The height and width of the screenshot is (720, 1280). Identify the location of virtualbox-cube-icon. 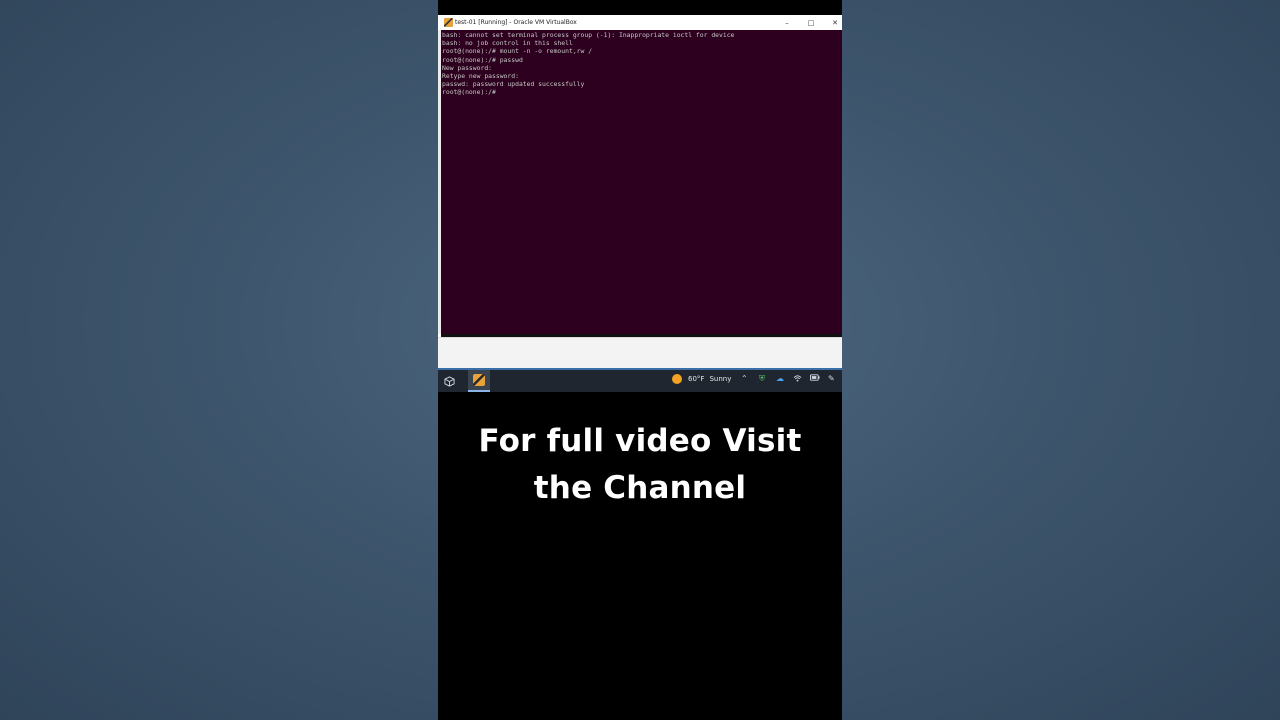
(449, 381).